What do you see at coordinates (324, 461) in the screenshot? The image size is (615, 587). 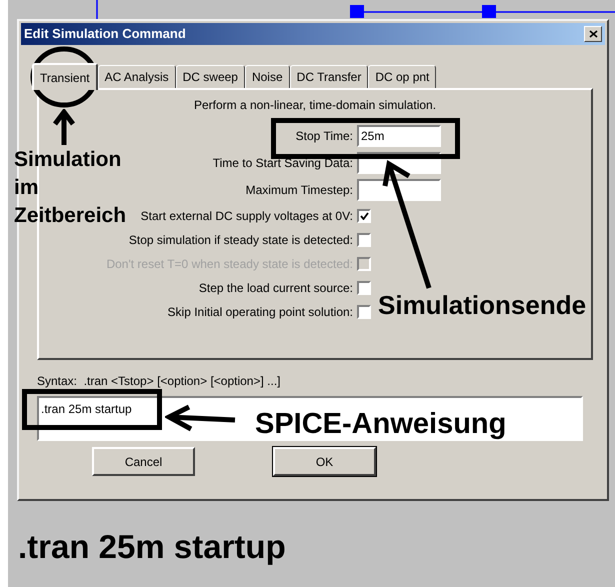 I see `dialog-button: OK` at bounding box center [324, 461].